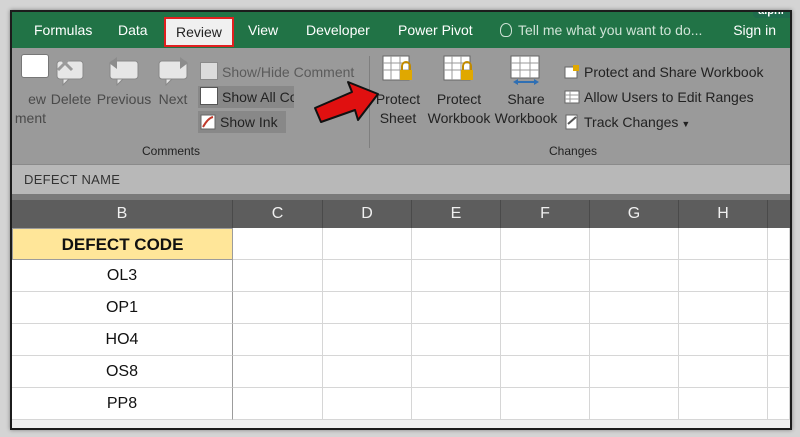 The height and width of the screenshot is (437, 800). Describe the element at coordinates (263, 30) in the screenshot. I see `tab-view: View` at that location.